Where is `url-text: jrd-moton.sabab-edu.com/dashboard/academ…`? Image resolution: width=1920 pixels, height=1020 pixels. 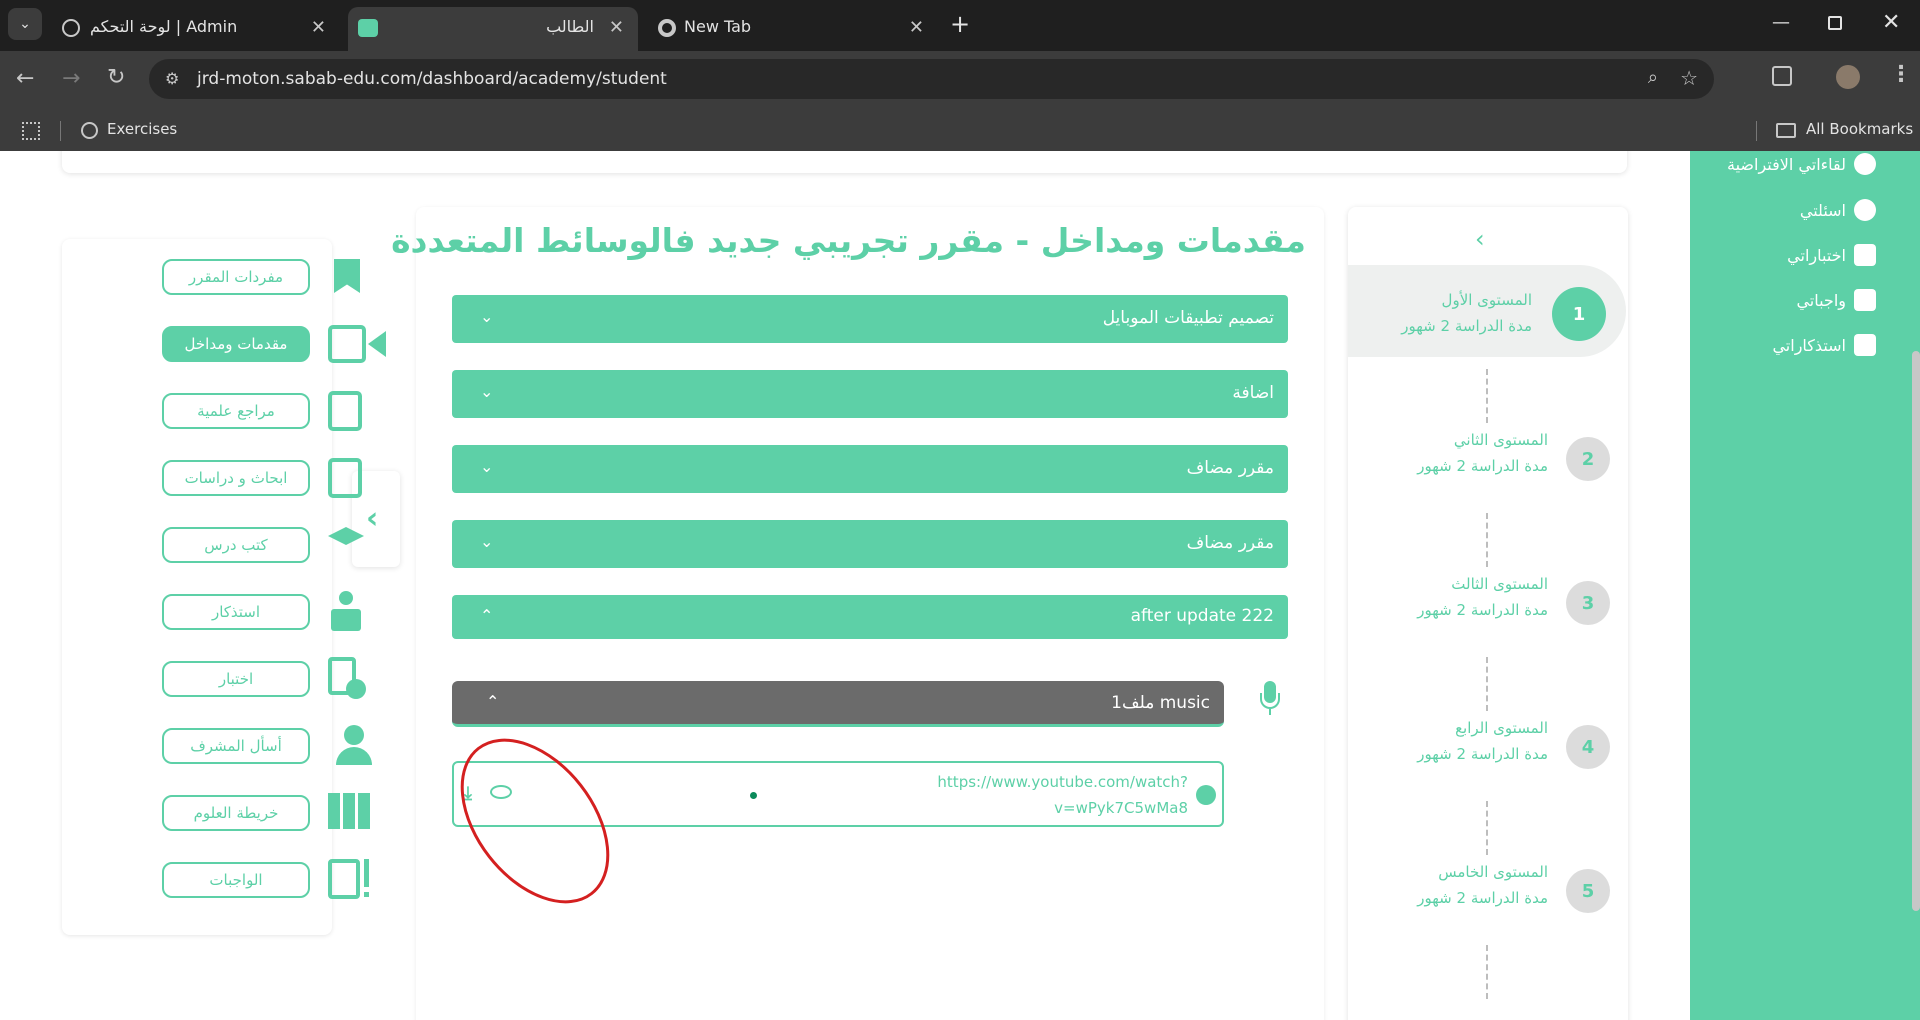 url-text: jrd-moton.sabab-edu.com/dashboard/academ… is located at coordinates (432, 79).